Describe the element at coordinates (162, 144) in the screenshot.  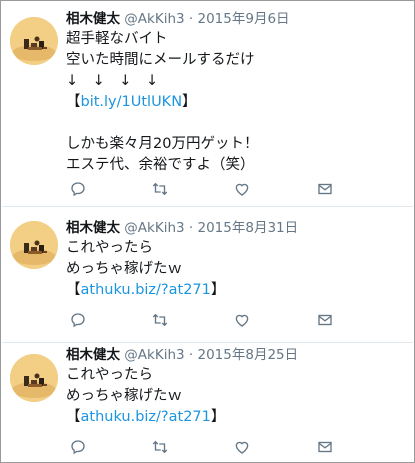
I see `tweet-line: しかも楽々月20万円ゲット！` at that location.